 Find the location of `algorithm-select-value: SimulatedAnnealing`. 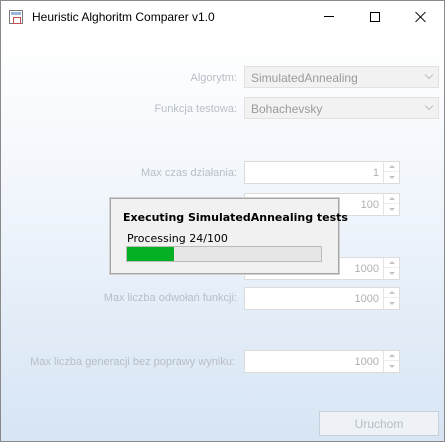

algorithm-select-value: SimulatedAnnealing is located at coordinates (304, 78).